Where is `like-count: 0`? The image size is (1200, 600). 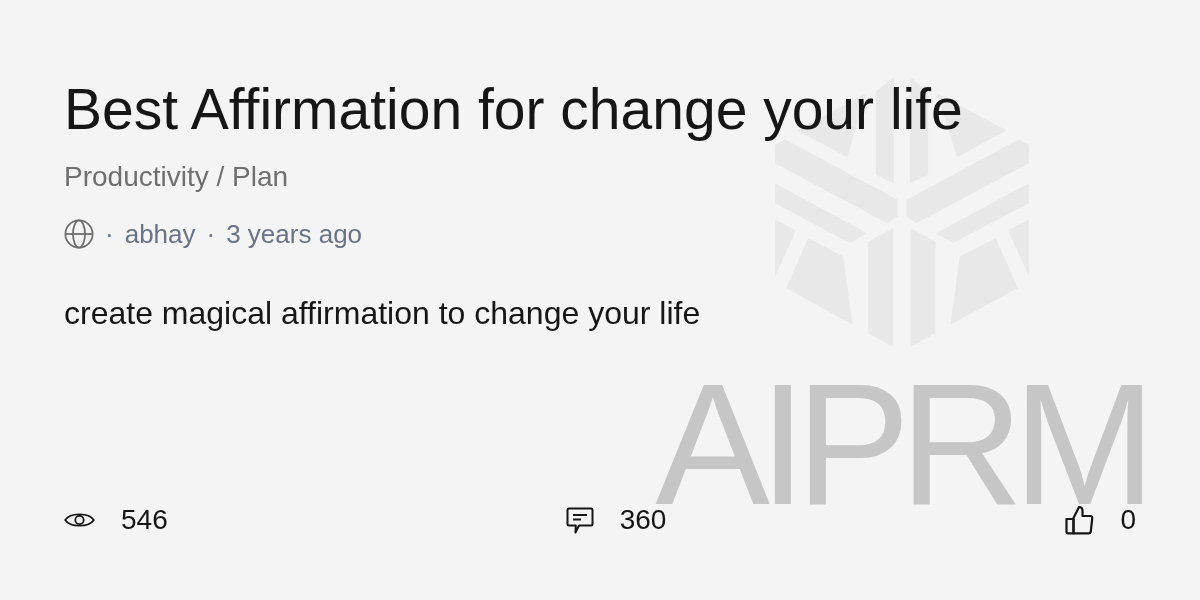
like-count: 0 is located at coordinates (1128, 520).